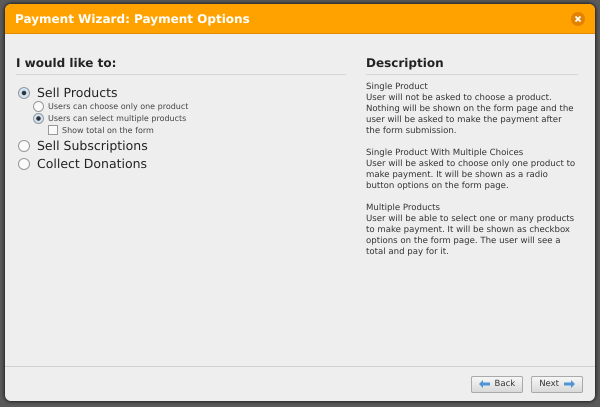  I want to click on option-label: Users can select multiple products, so click(117, 118).